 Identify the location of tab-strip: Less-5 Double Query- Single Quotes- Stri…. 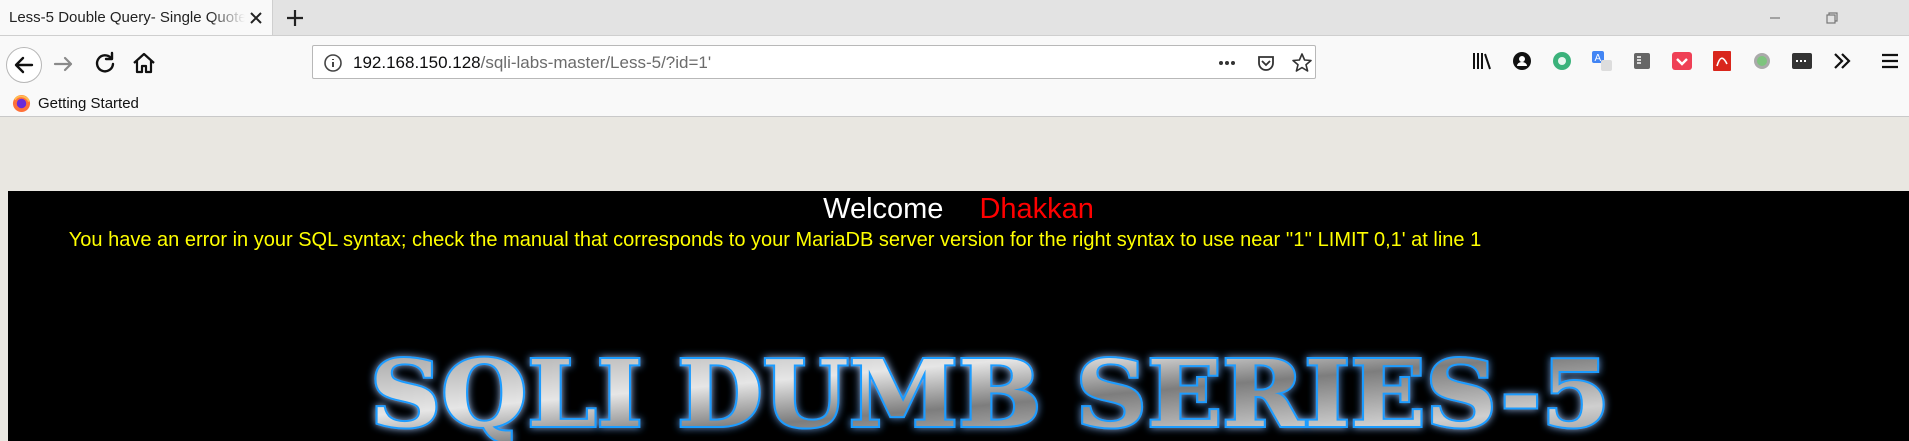
(954, 18).